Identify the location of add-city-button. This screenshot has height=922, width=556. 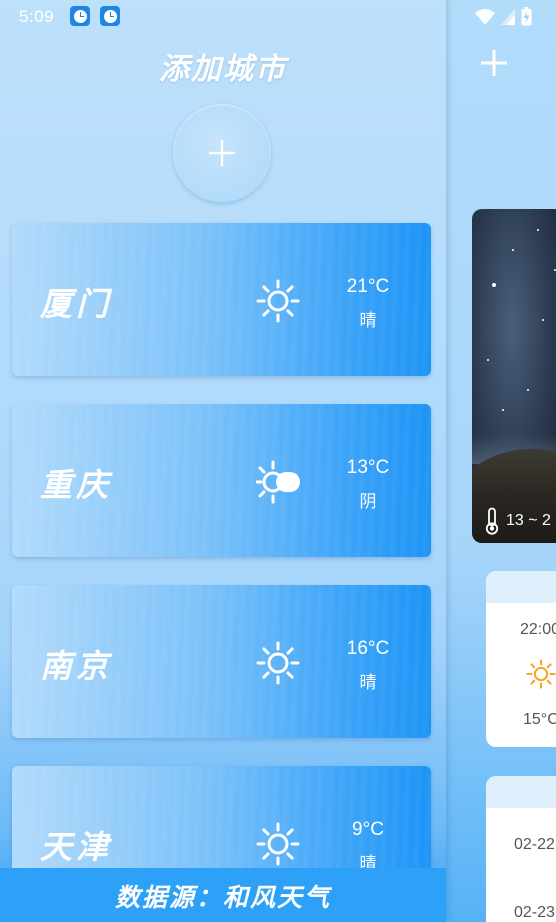
(222, 153).